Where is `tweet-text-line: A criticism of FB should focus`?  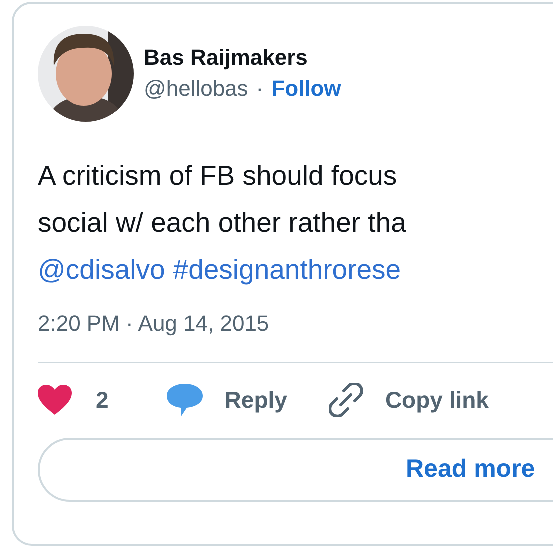
tweet-text-line: A criticism of FB should focus is located at coordinates (218, 176).